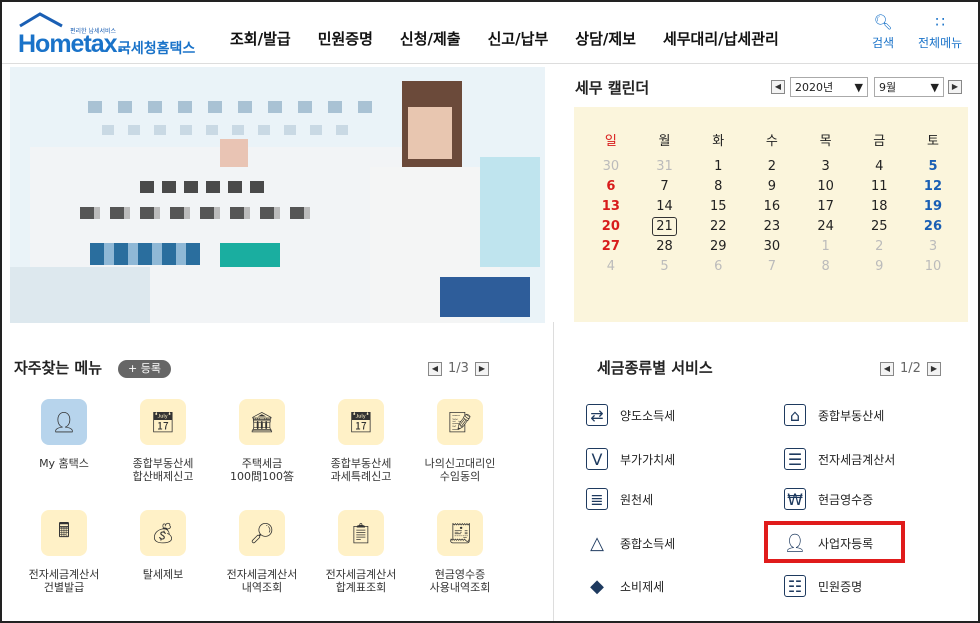  I want to click on tax-service-item: V 부가가치세, so click(630, 459).